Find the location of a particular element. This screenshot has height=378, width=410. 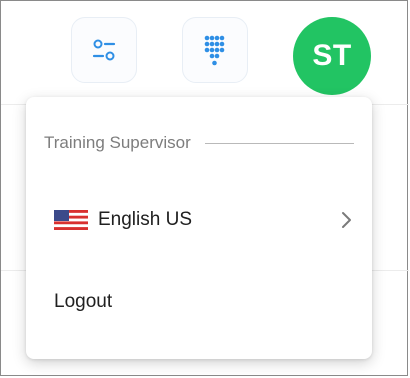

dialpad-button is located at coordinates (215, 50).